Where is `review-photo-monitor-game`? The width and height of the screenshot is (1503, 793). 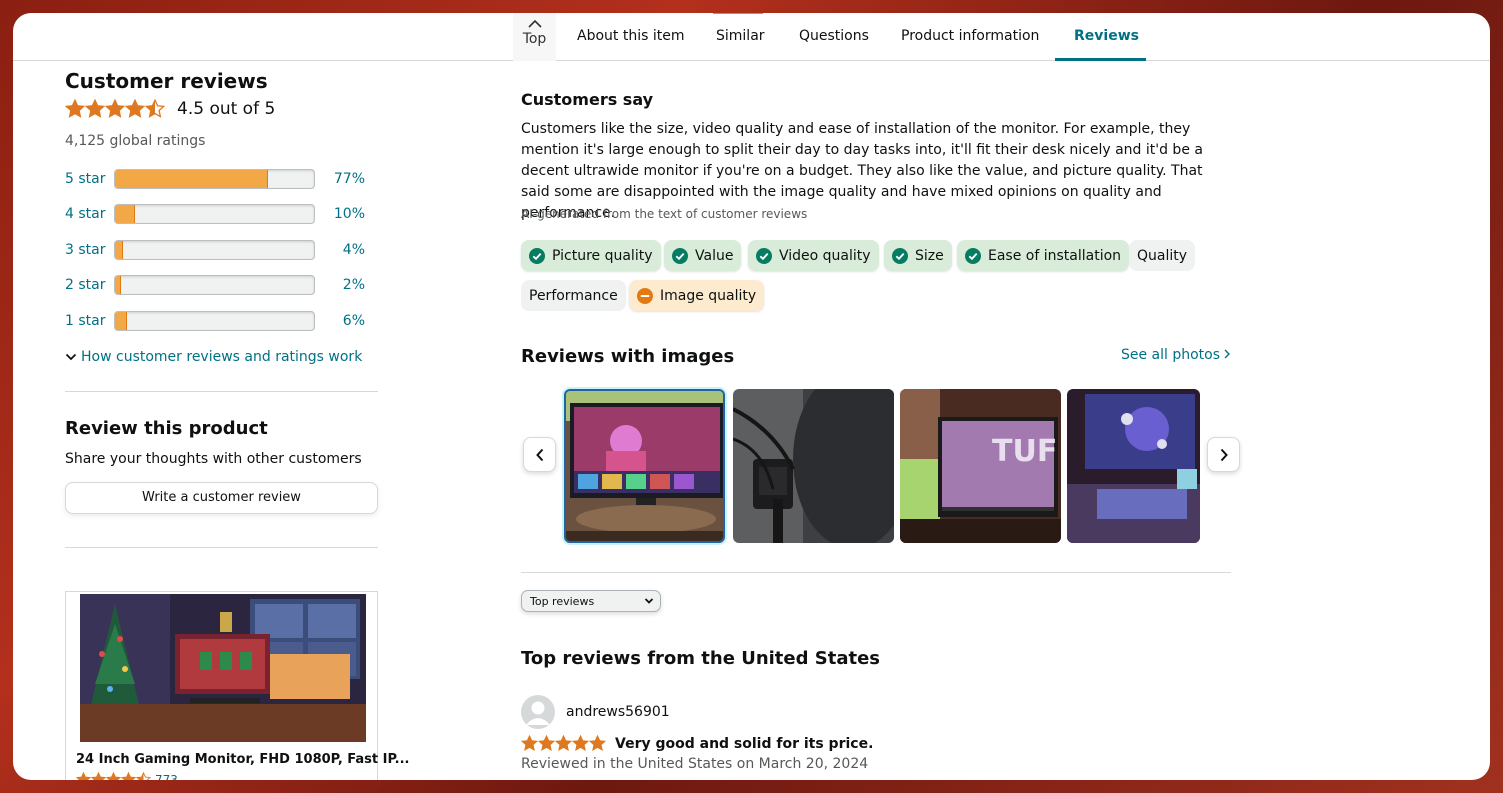 review-photo-monitor-game is located at coordinates (644, 466).